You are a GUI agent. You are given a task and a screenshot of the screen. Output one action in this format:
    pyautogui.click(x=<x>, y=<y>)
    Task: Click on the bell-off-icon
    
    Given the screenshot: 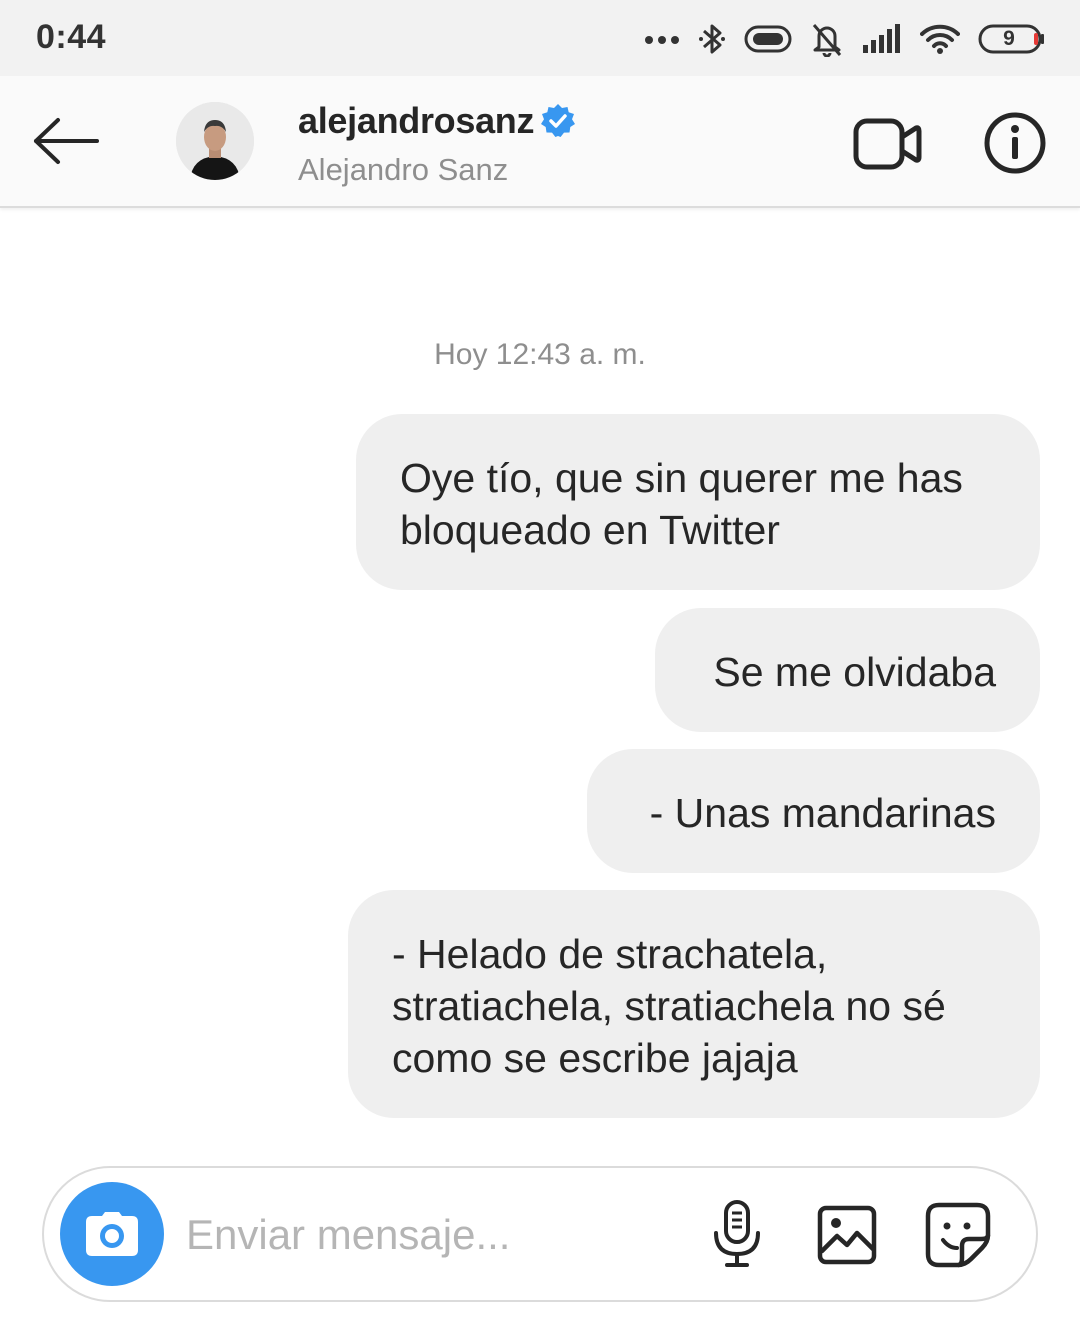 What is the action you would take?
    pyautogui.click(x=827, y=40)
    